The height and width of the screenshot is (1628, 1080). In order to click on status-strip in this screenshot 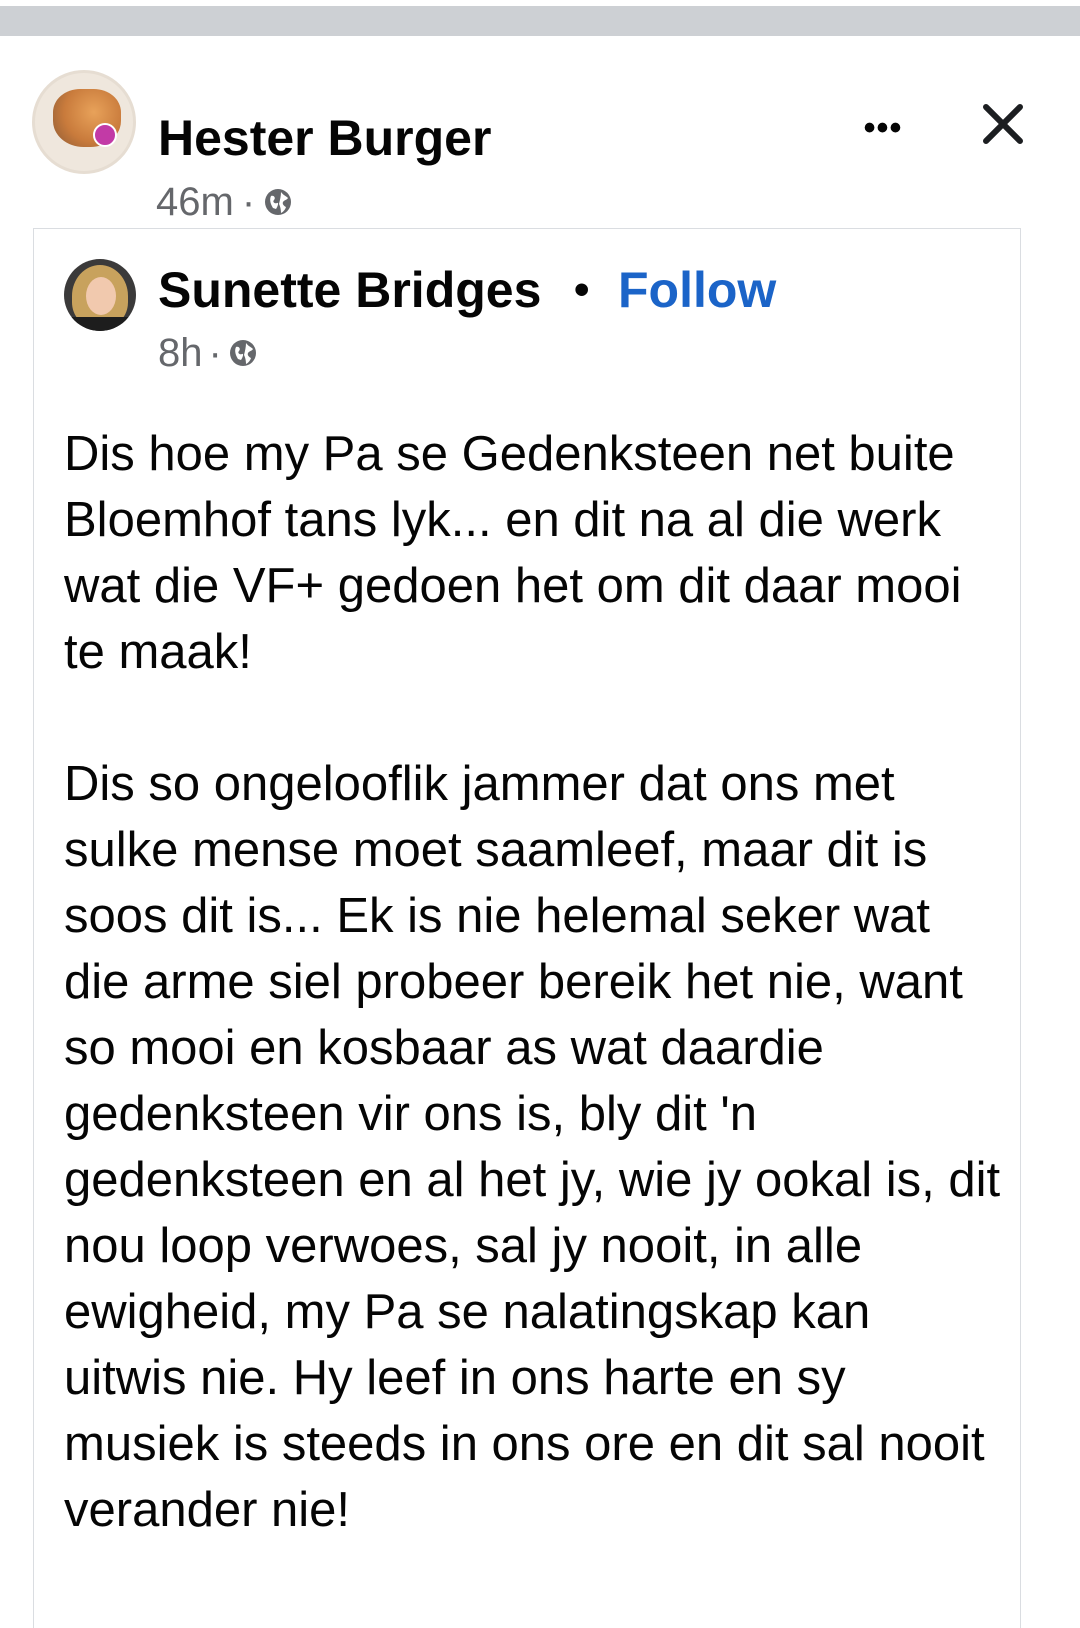, I will do `click(540, 19)`.